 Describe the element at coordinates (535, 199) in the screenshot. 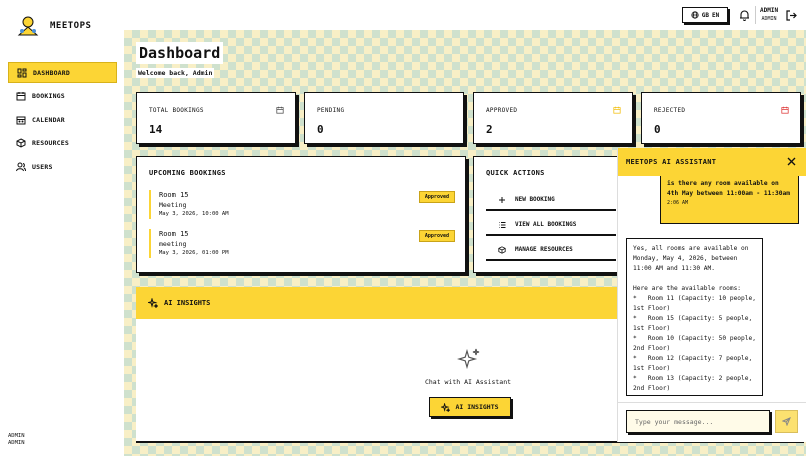

I see `quick-action-label: NEW BOOKING` at that location.